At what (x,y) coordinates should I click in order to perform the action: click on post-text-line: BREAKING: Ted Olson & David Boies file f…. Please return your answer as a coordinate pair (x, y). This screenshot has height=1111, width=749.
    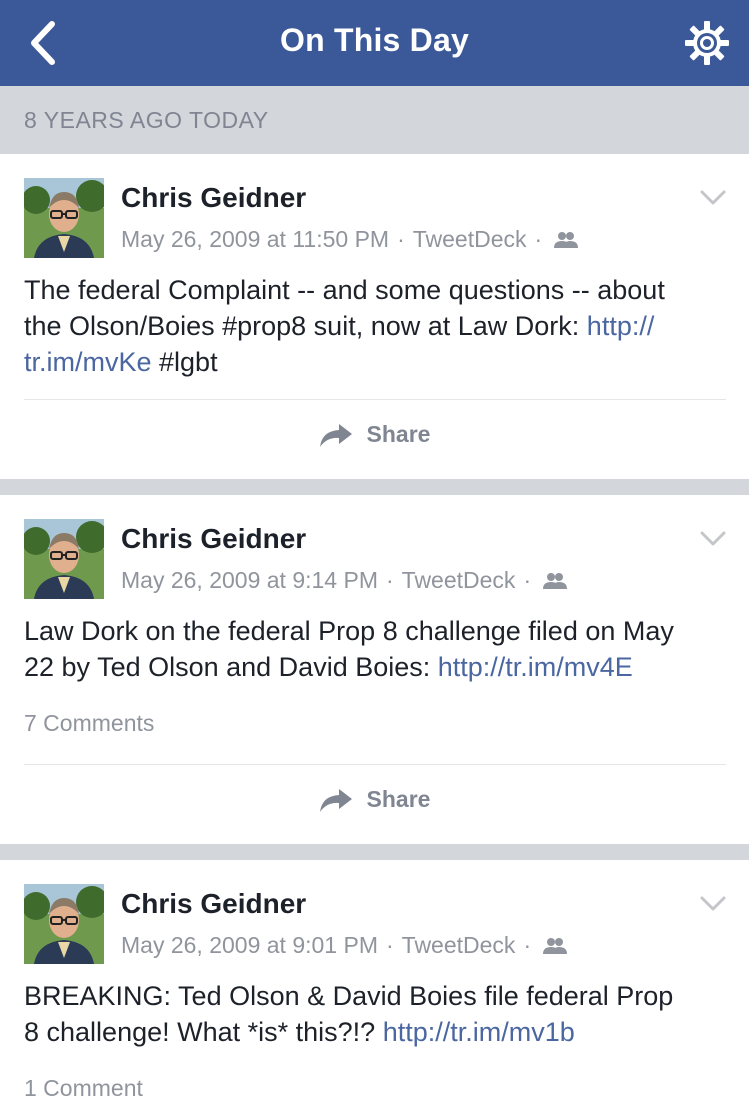
    Looking at the image, I should click on (349, 996).